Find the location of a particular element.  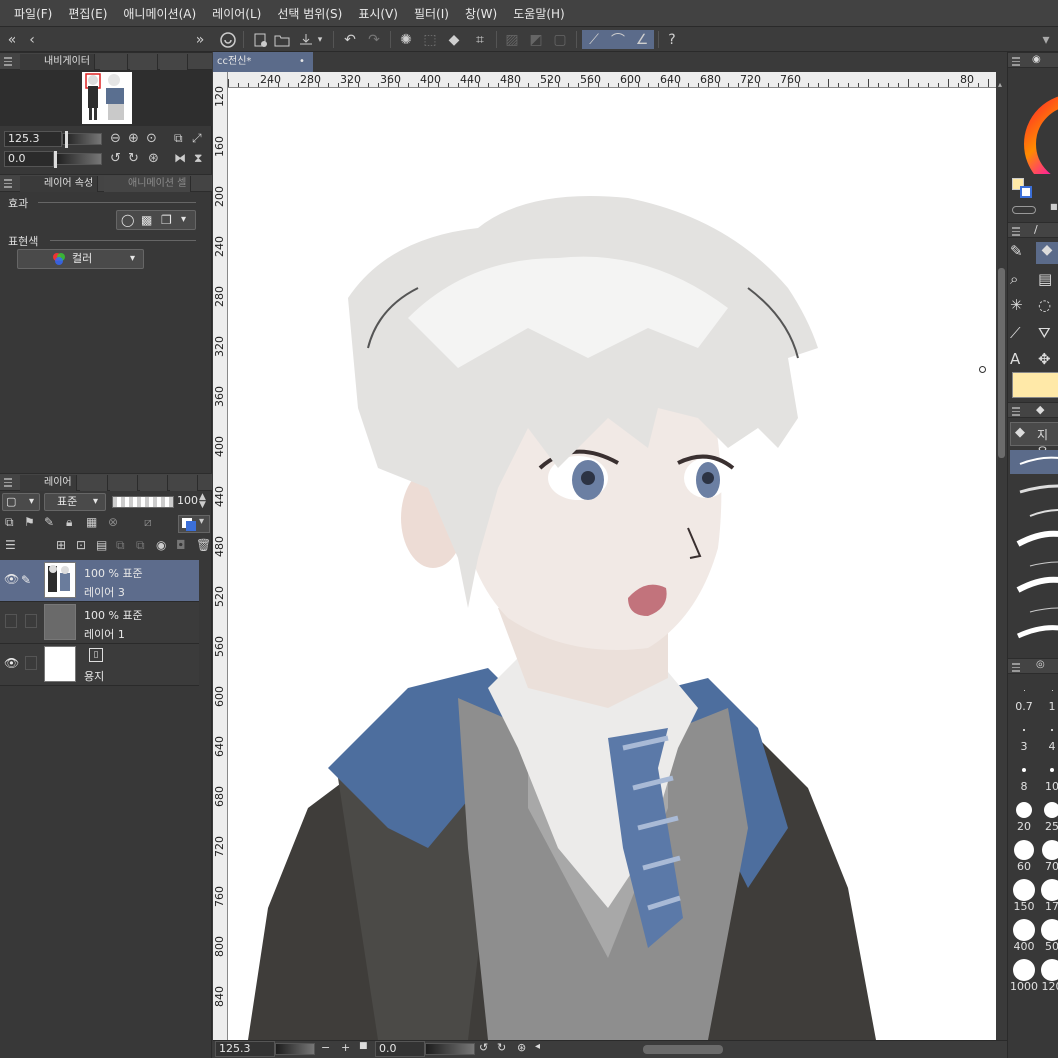

crop-icon: ⌗ is located at coordinates (480, 39).